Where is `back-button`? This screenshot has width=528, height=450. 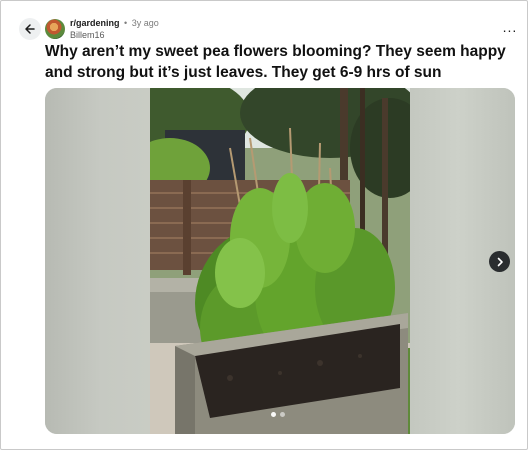
back-button is located at coordinates (30, 29).